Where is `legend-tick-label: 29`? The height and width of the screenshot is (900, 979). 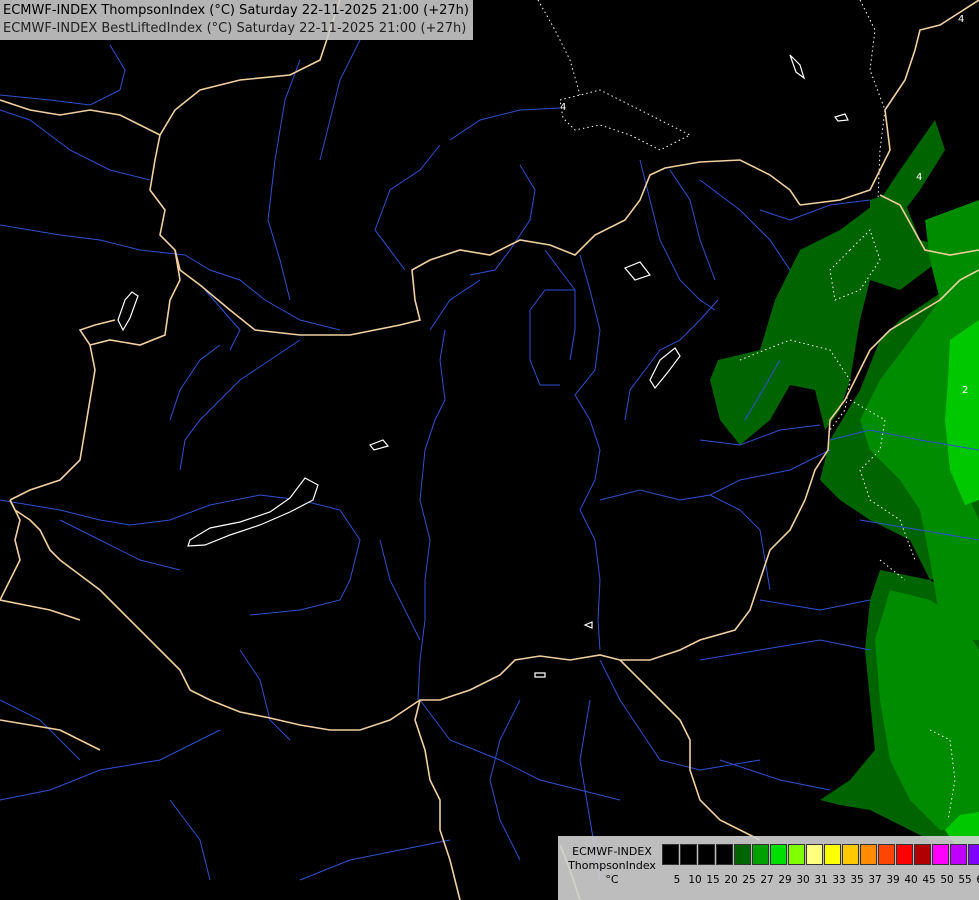
legend-tick-label: 29 is located at coordinates (785, 880).